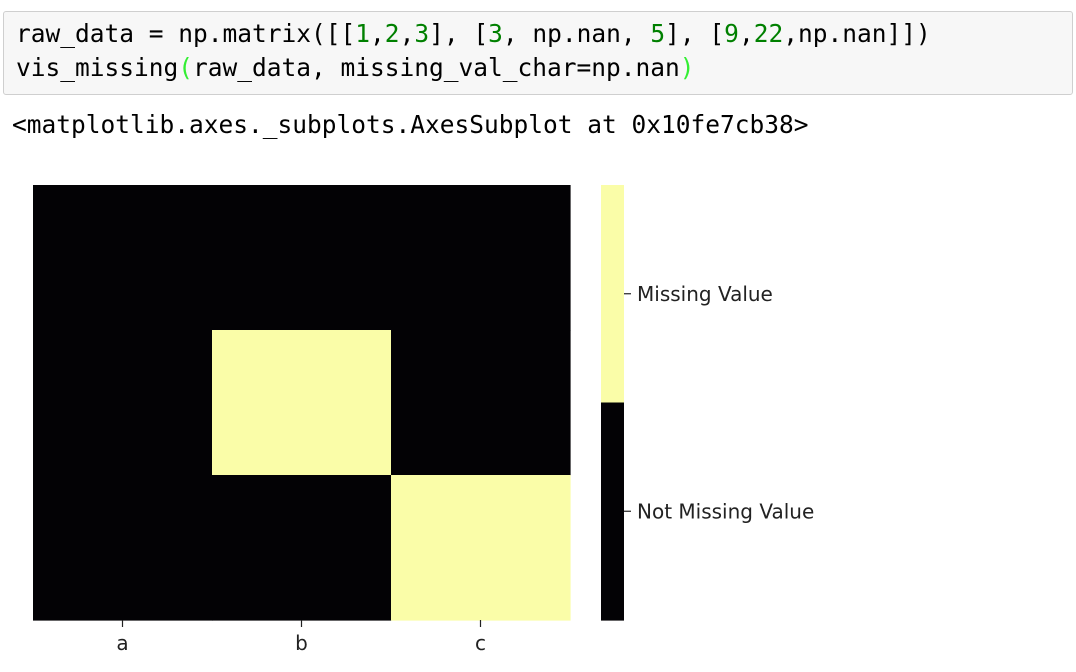  I want to click on heatmap-cell-b-row2, so click(302, 403).